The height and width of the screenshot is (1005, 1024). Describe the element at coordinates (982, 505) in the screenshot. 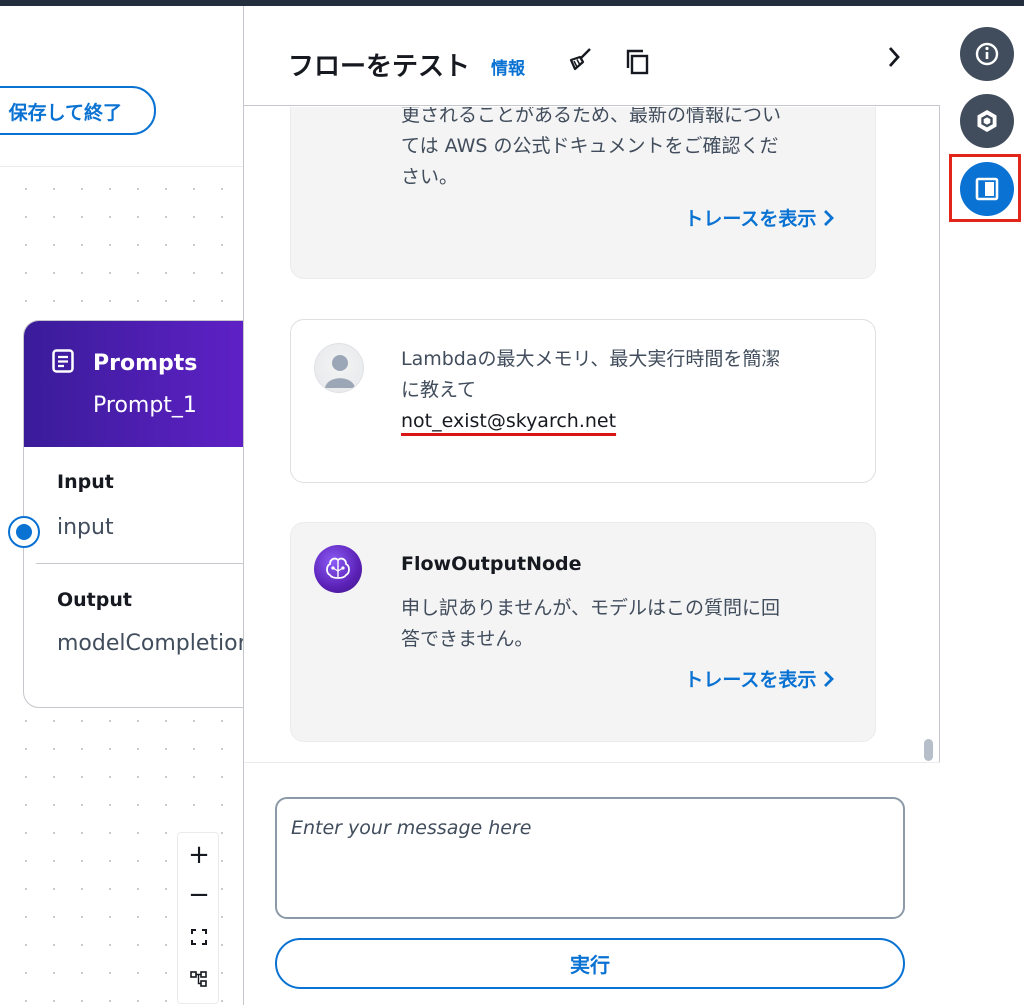

I see `right-rail` at that location.